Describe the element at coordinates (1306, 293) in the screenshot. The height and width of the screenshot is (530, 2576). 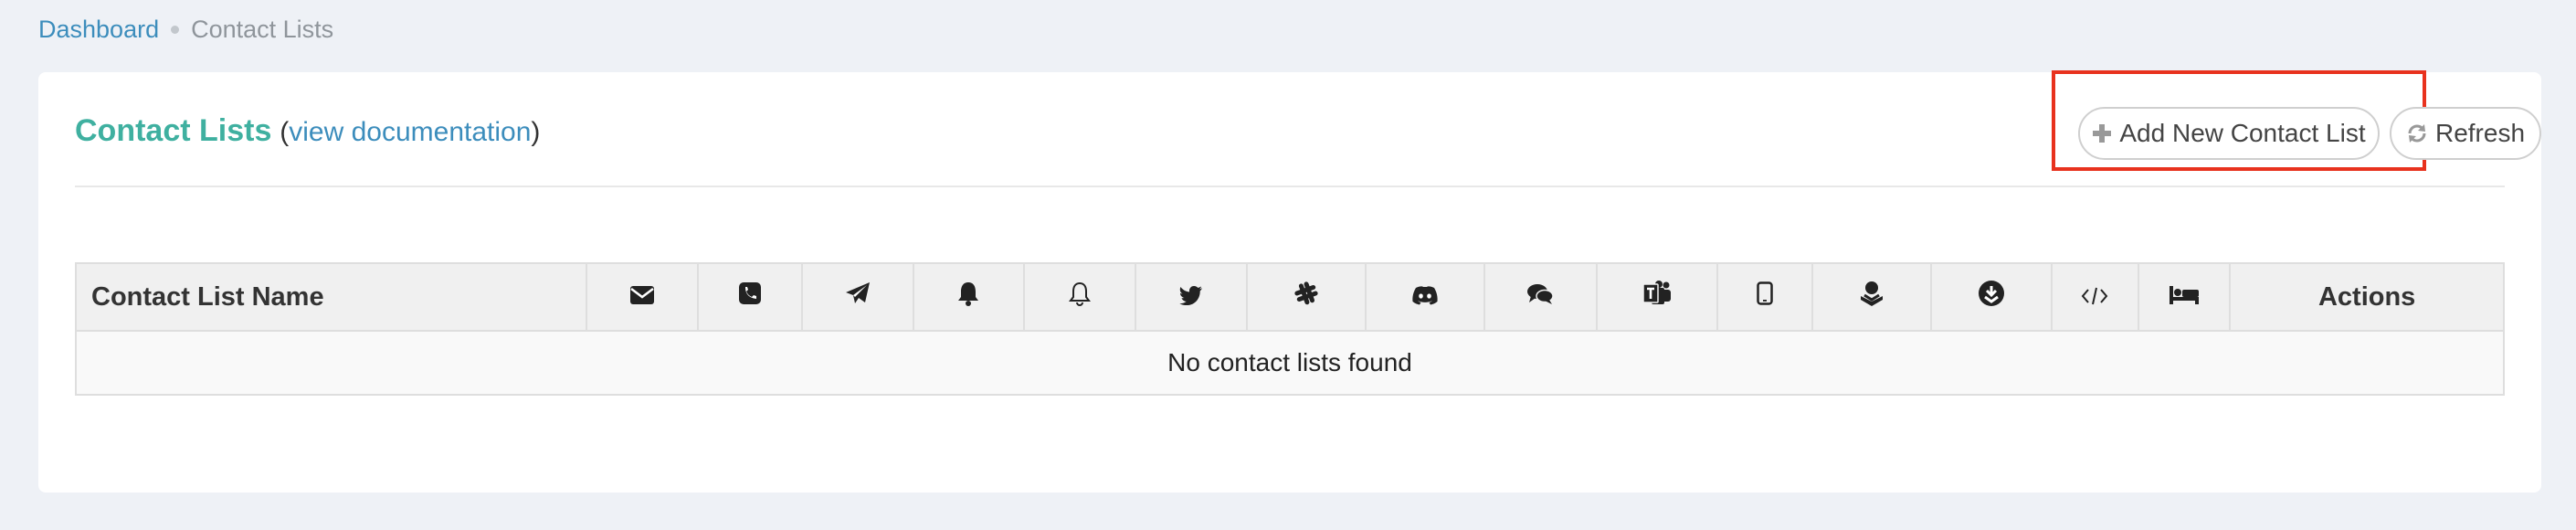
I see `slack-icon` at that location.